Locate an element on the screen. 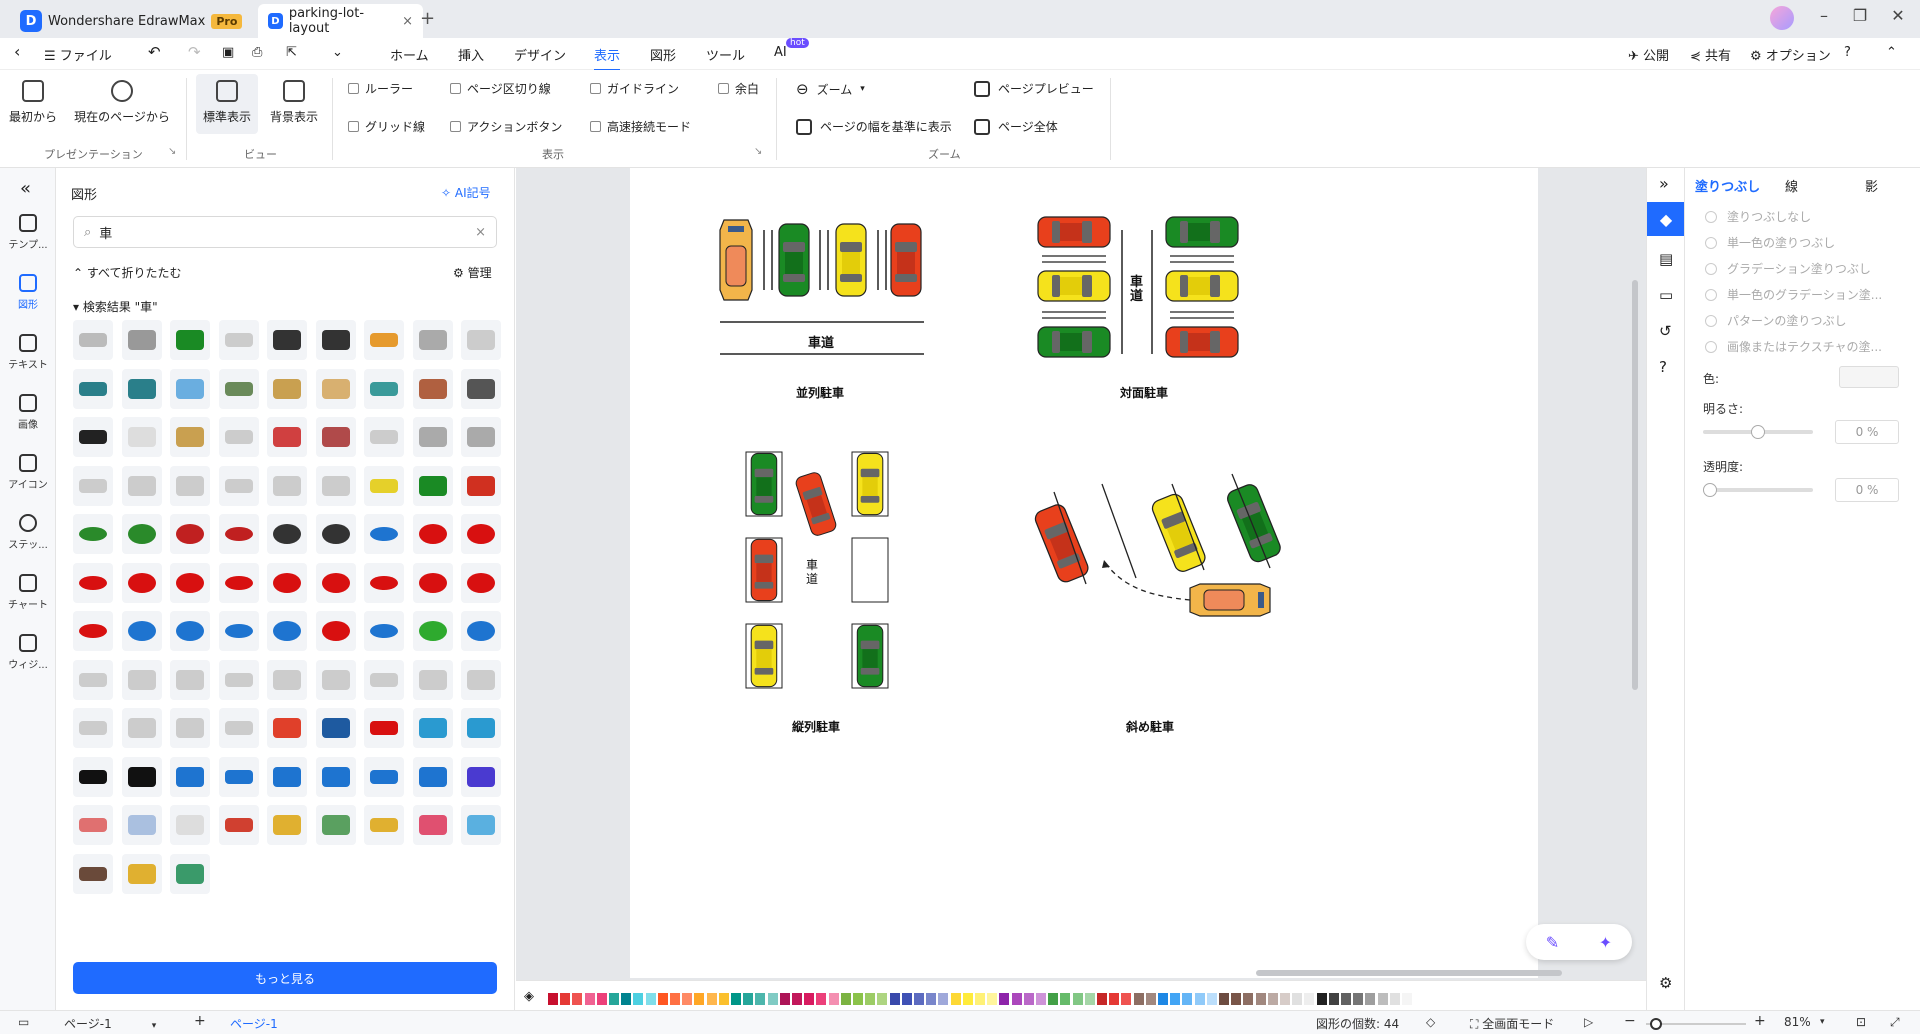  caption-facing: 対面駐車 is located at coordinates (1144, 392).